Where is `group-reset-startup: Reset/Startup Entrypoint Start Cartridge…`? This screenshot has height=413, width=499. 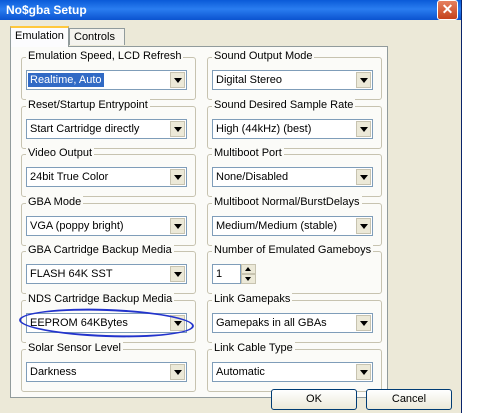 group-reset-startup: Reset/Startup Entrypoint Start Cartridge… is located at coordinates (108, 124).